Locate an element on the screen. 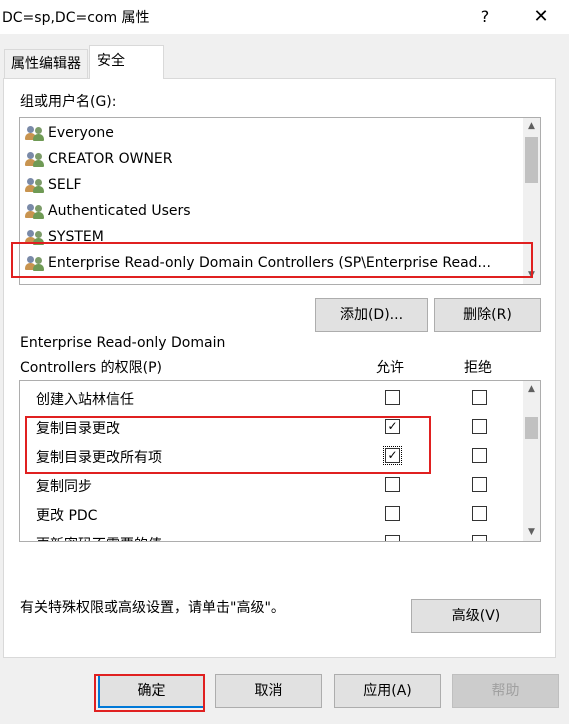 Image resolution: width=569 pixels, height=724 pixels. permission-row: 复制目录更改所有项 ✓ is located at coordinates (272, 456).